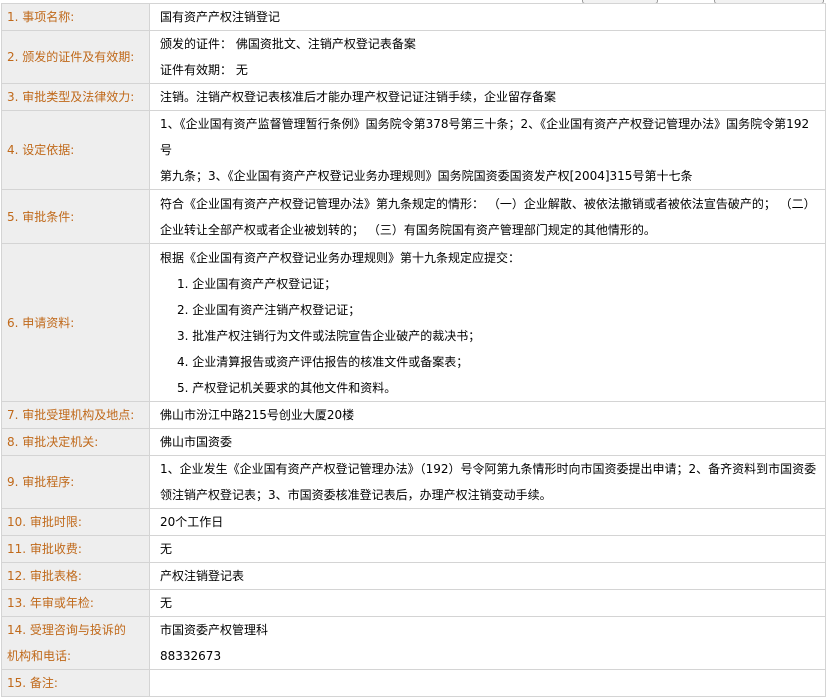  What do you see at coordinates (75, 522) in the screenshot?
I see `row-label: 10. 审批时限:` at bounding box center [75, 522].